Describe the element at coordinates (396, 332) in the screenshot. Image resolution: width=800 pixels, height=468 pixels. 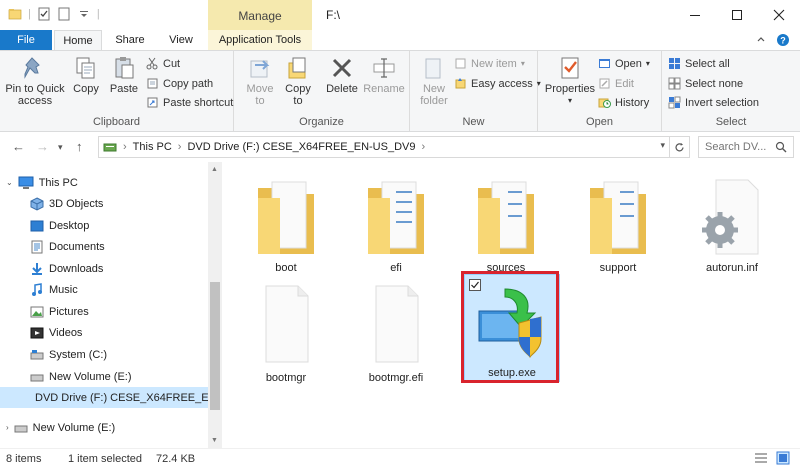
I see `file-item-bootmgr-efi: bootmgr.efi` at that location.